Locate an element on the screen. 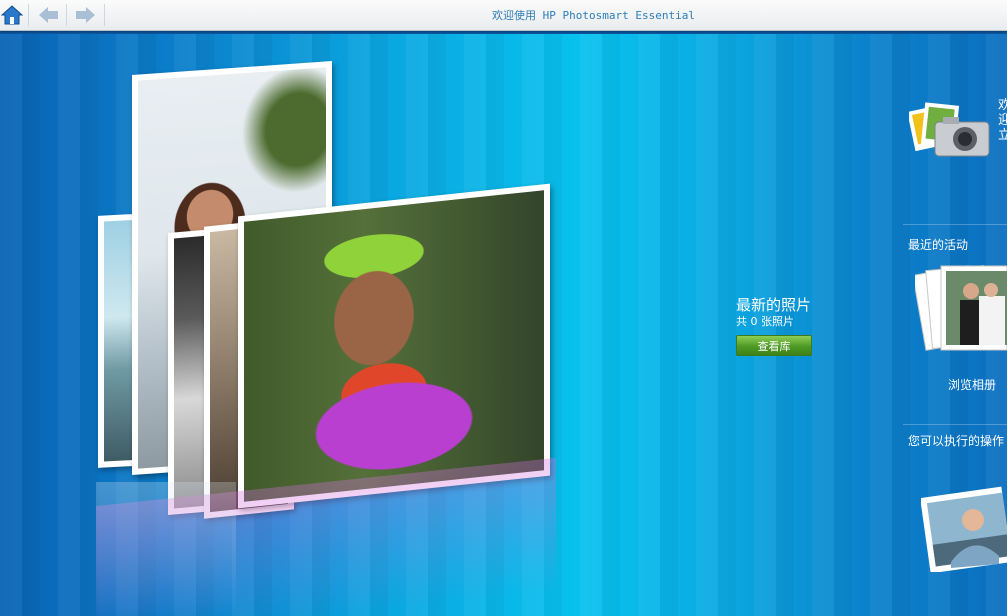 The height and width of the screenshot is (616, 1007). boy-photo-icon is located at coordinates (964, 527).